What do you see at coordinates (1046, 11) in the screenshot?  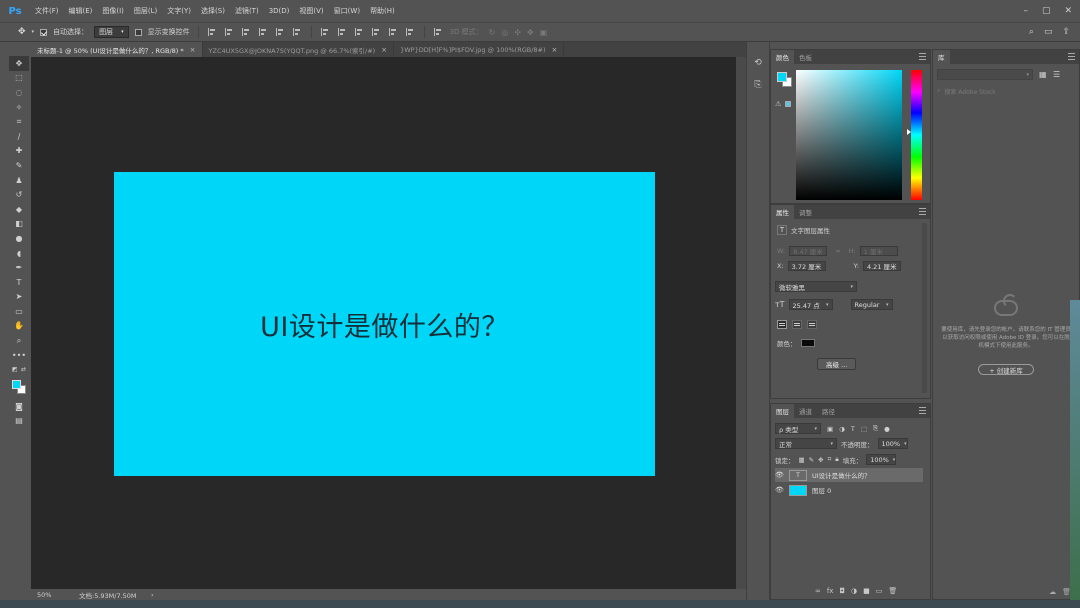 I see `restore-icon: ▢` at bounding box center [1046, 11].